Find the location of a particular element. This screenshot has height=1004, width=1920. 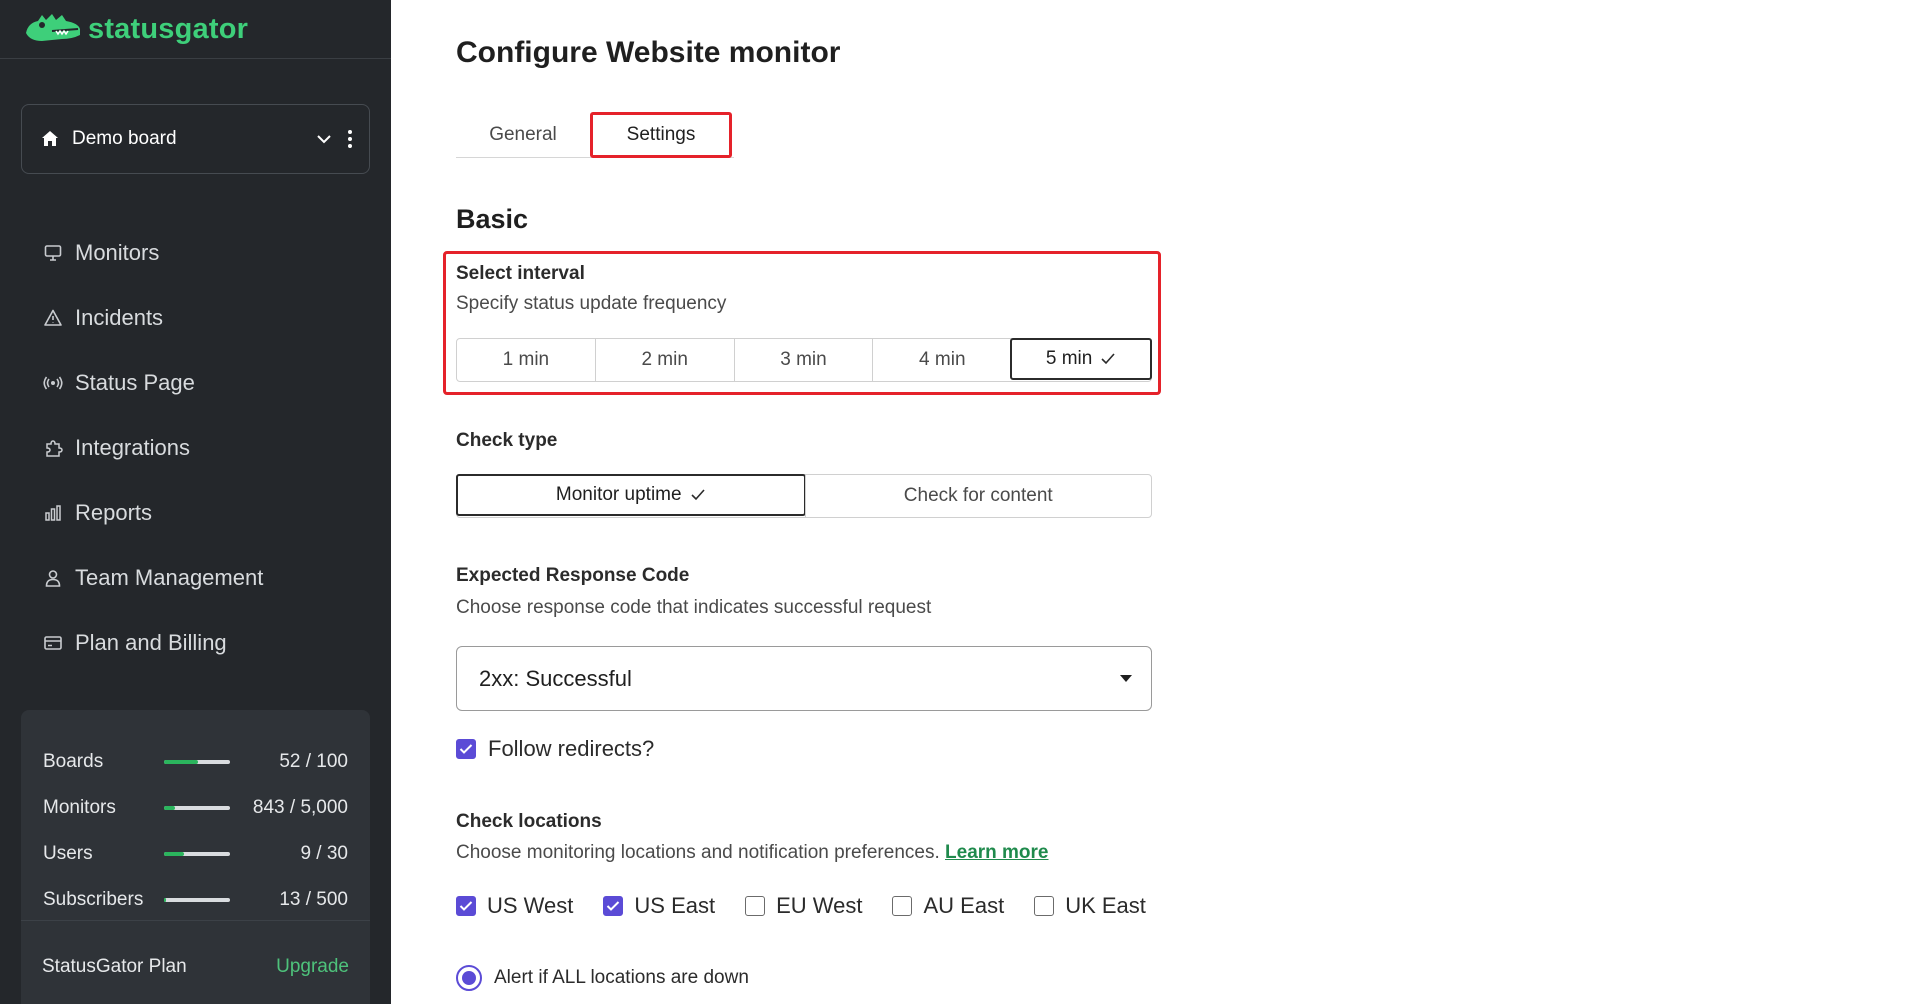

page-title: Configure Website monitor is located at coordinates (648, 52).